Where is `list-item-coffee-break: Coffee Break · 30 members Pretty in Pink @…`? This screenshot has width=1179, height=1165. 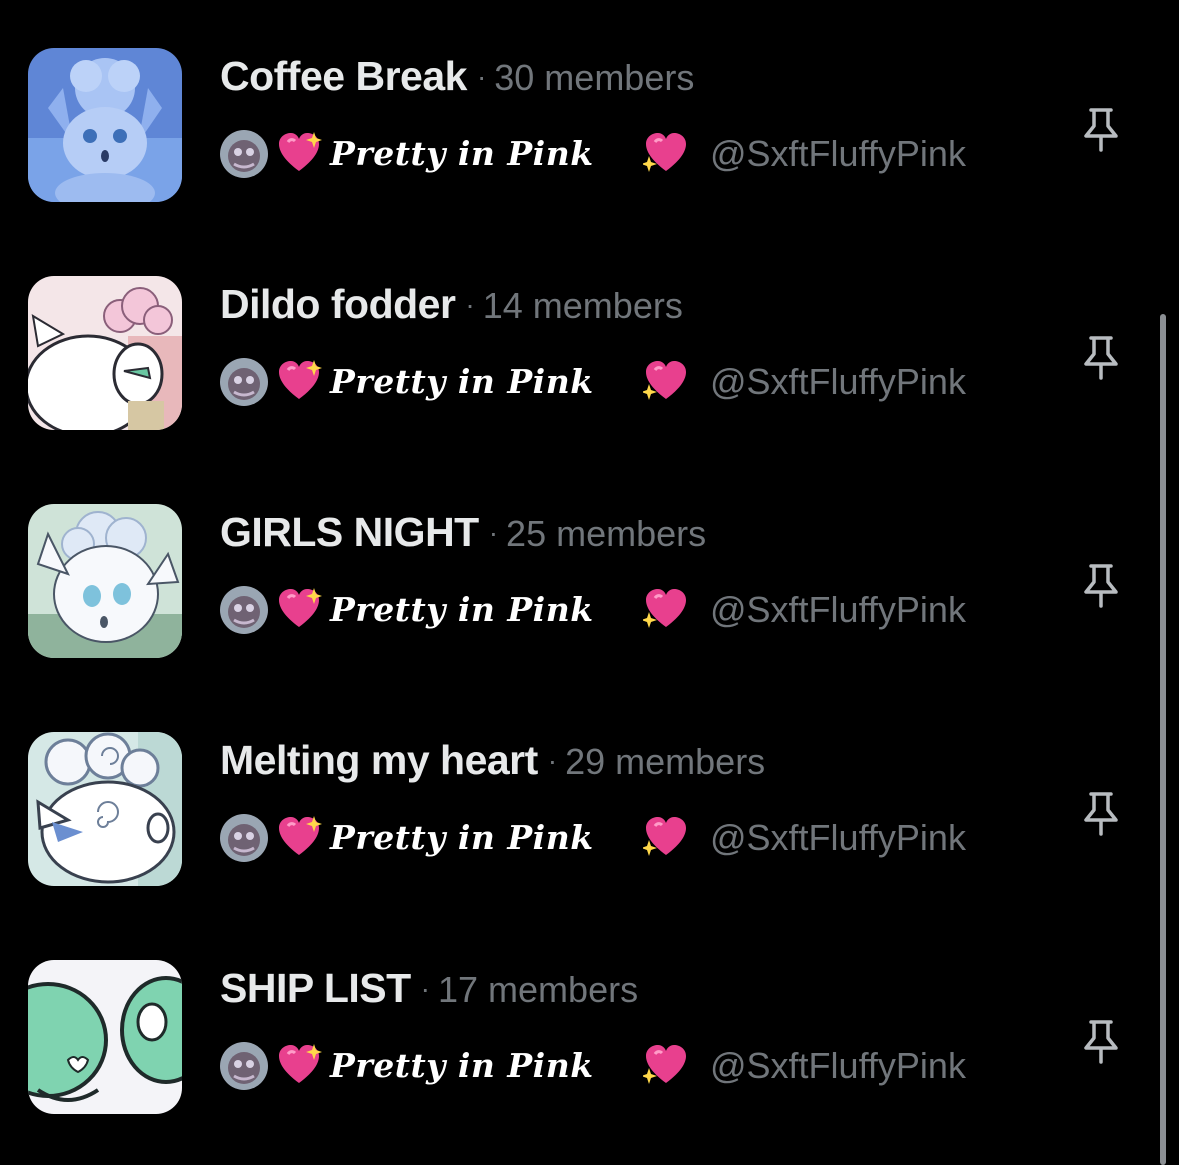 list-item-coffee-break: Coffee Break · 30 members Pretty in Pink @… is located at coordinates (575, 133).